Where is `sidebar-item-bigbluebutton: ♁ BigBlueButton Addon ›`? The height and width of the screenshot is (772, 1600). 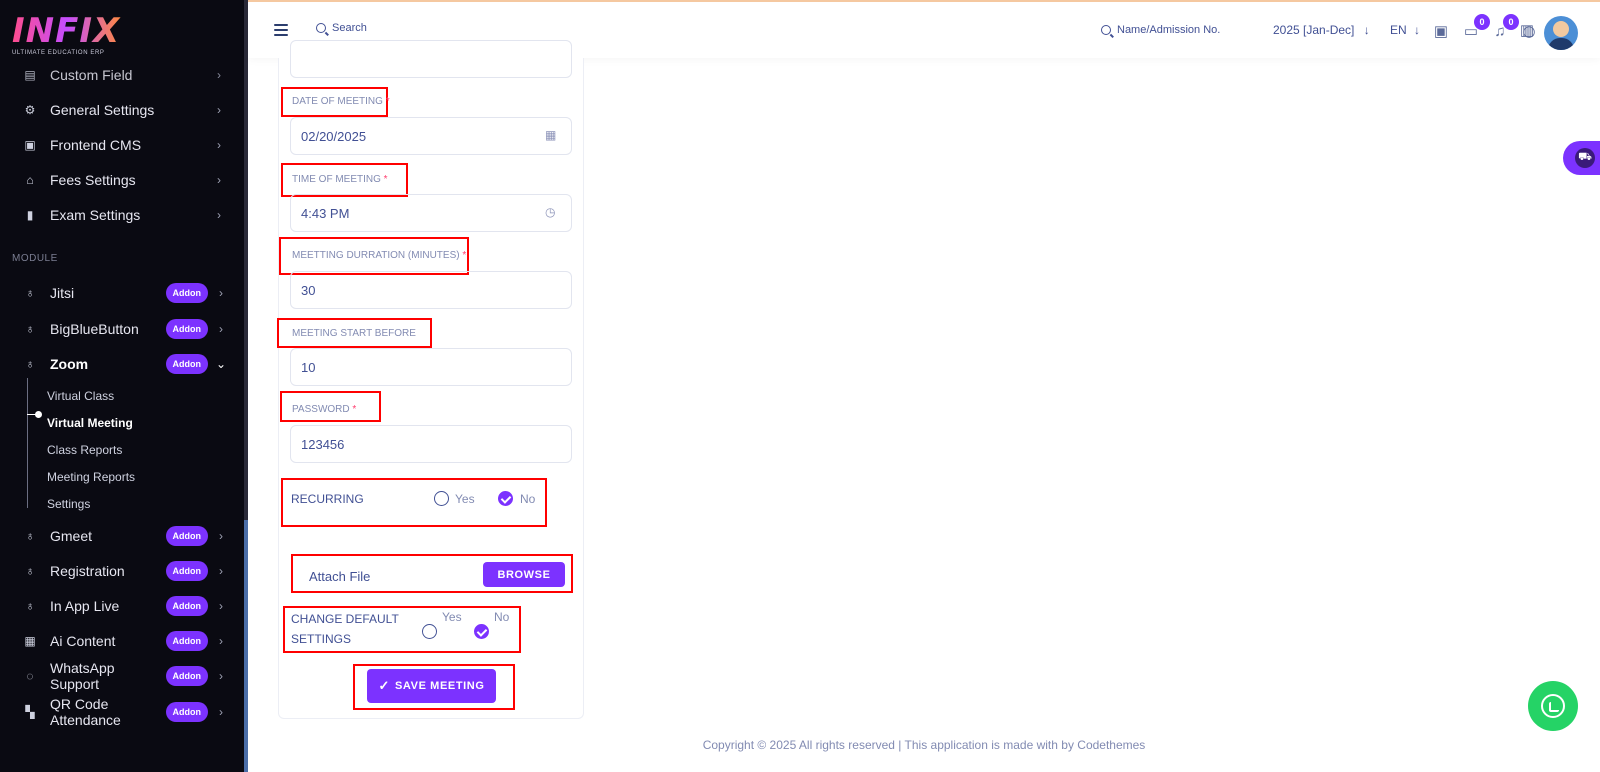 sidebar-item-bigbluebutton: ♁ BigBlueButton Addon › is located at coordinates (122, 329).